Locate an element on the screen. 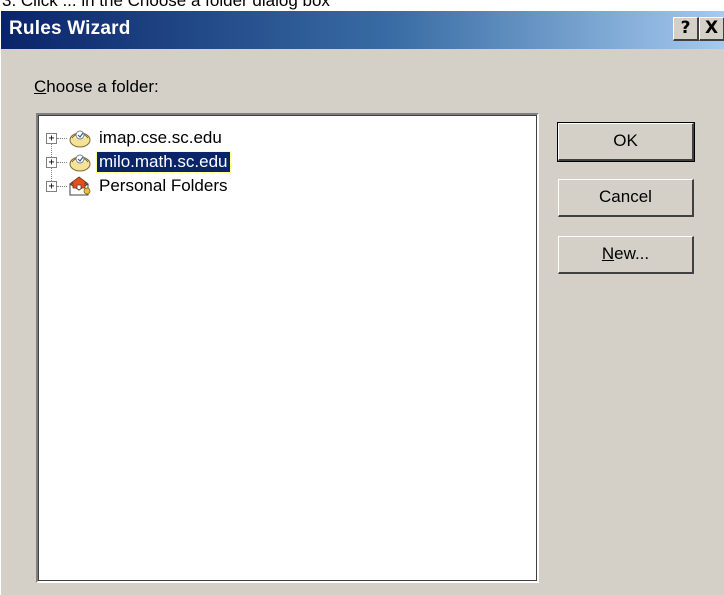  help-icon: ? is located at coordinates (685, 28).